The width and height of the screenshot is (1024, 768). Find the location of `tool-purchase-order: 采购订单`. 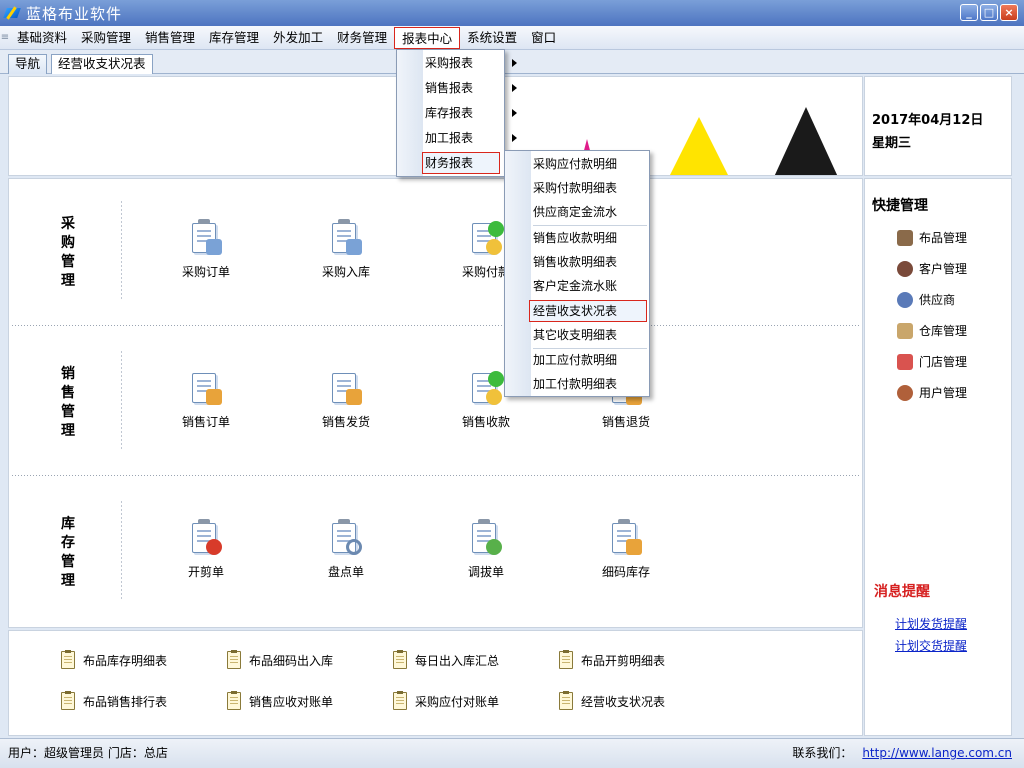

tool-purchase-order: 采购订单 is located at coordinates (206, 249).